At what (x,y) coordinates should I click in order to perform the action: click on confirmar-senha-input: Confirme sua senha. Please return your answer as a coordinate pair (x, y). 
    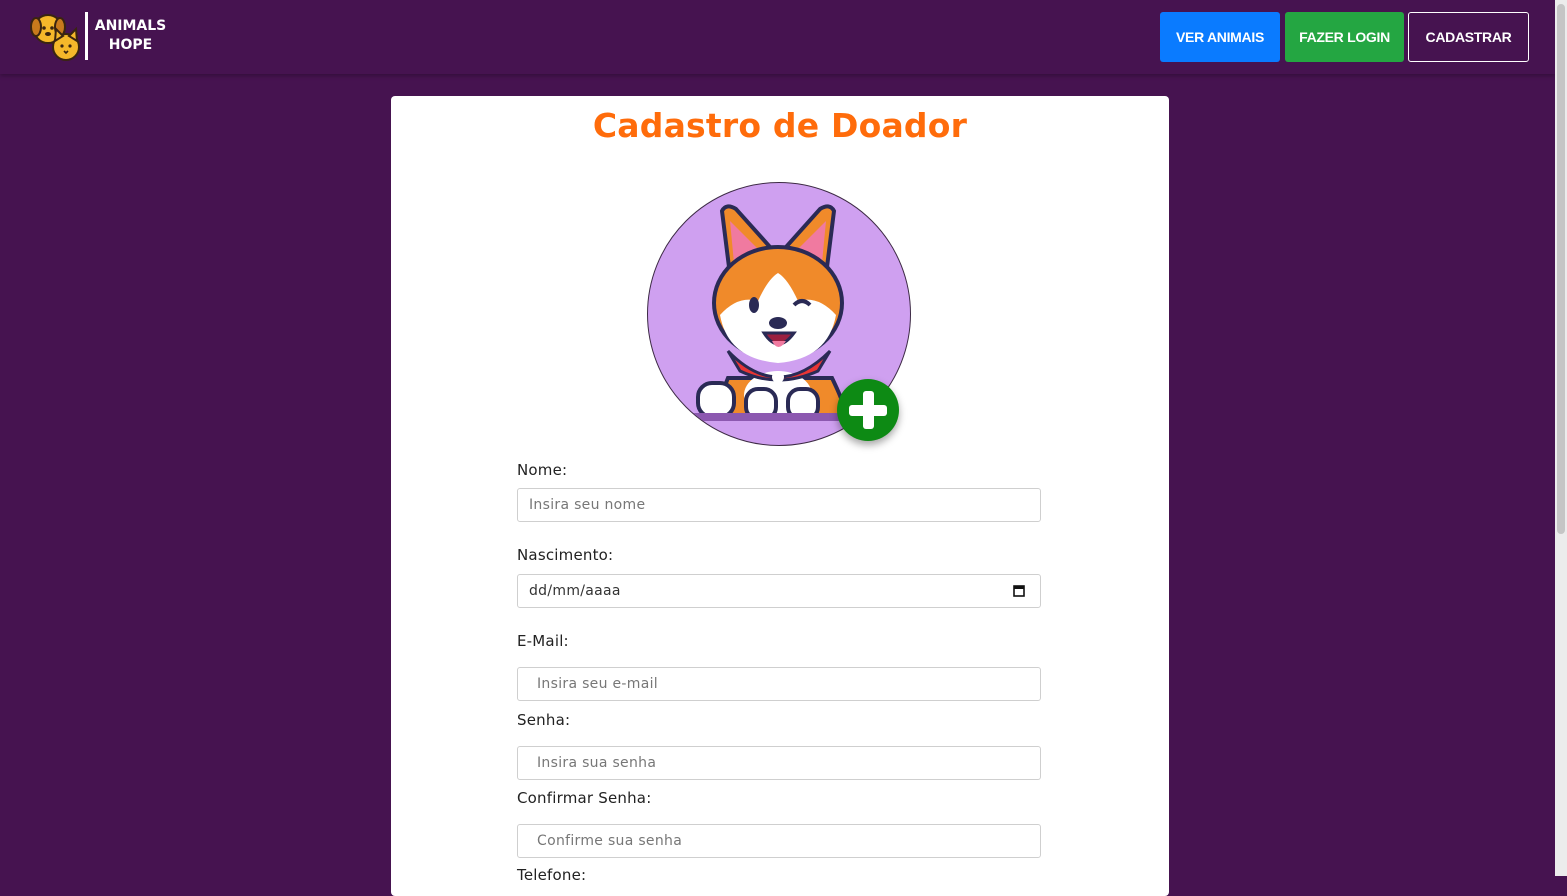
    Looking at the image, I should click on (779, 841).